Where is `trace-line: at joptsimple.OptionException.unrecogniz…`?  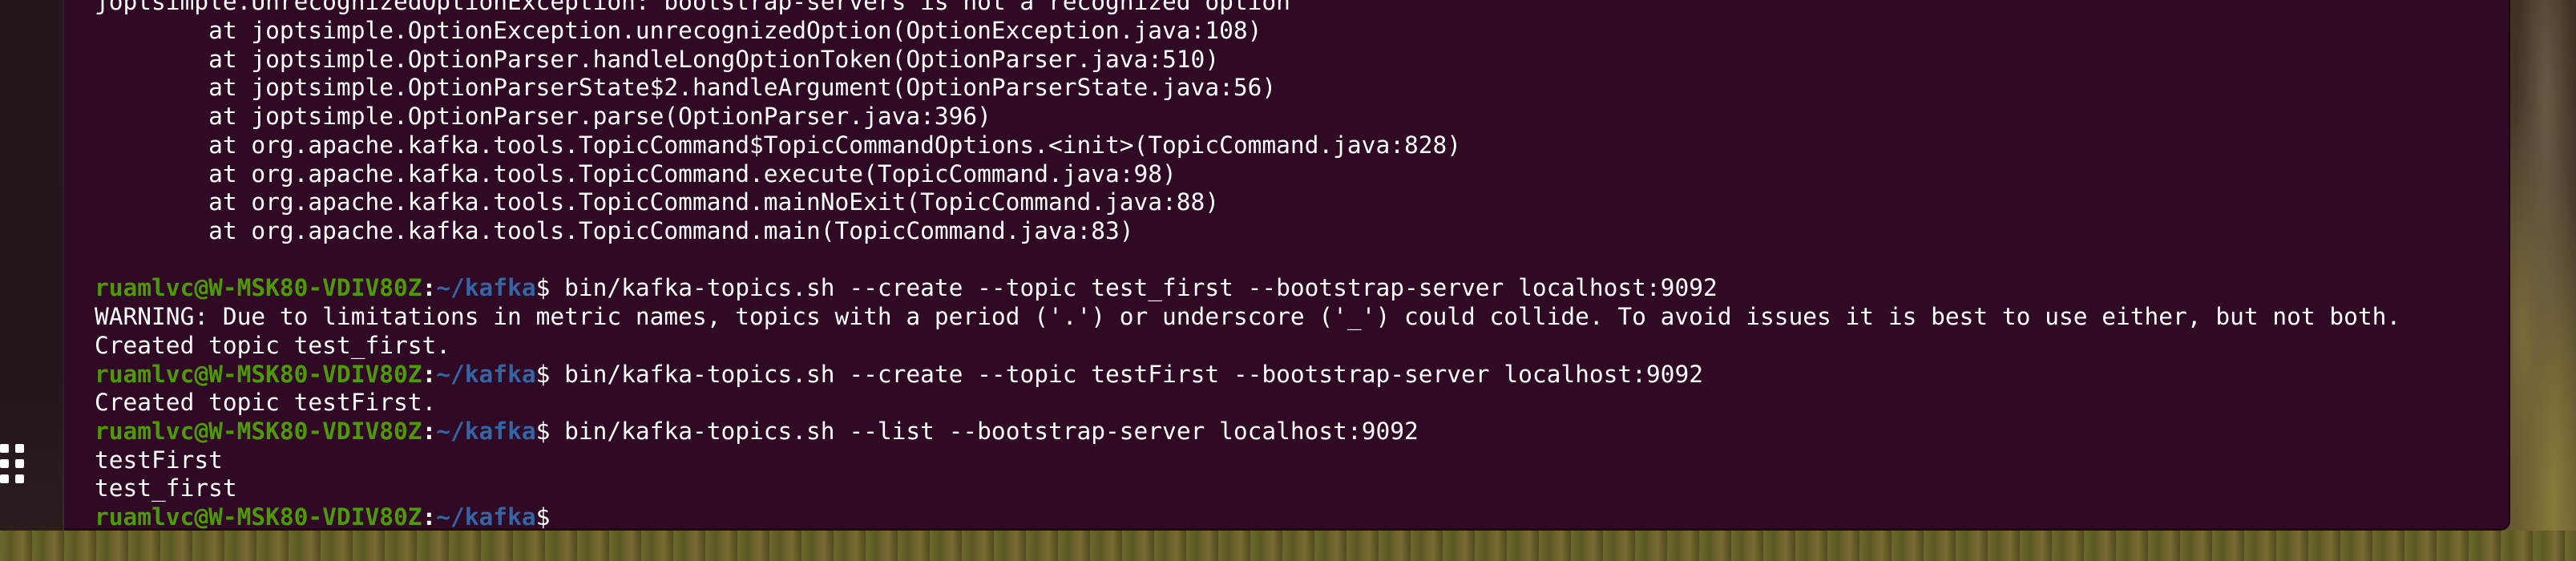 trace-line: at joptsimple.OptionException.unrecogniz… is located at coordinates (679, 30).